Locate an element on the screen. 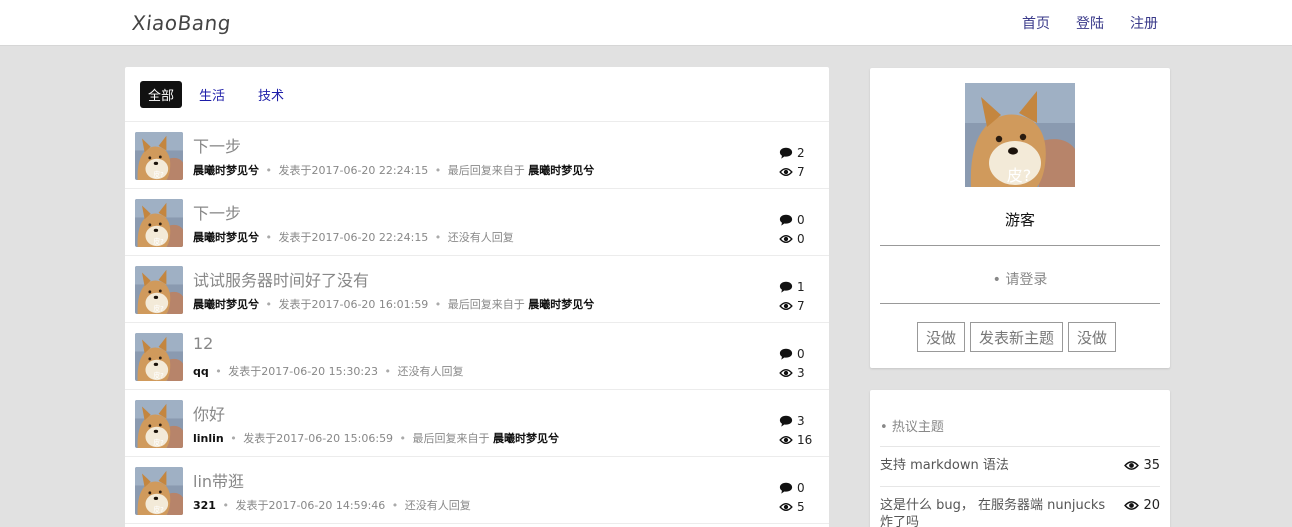 The height and width of the screenshot is (527, 1292). hot-topic-view-count: 20 is located at coordinates (1151, 505).